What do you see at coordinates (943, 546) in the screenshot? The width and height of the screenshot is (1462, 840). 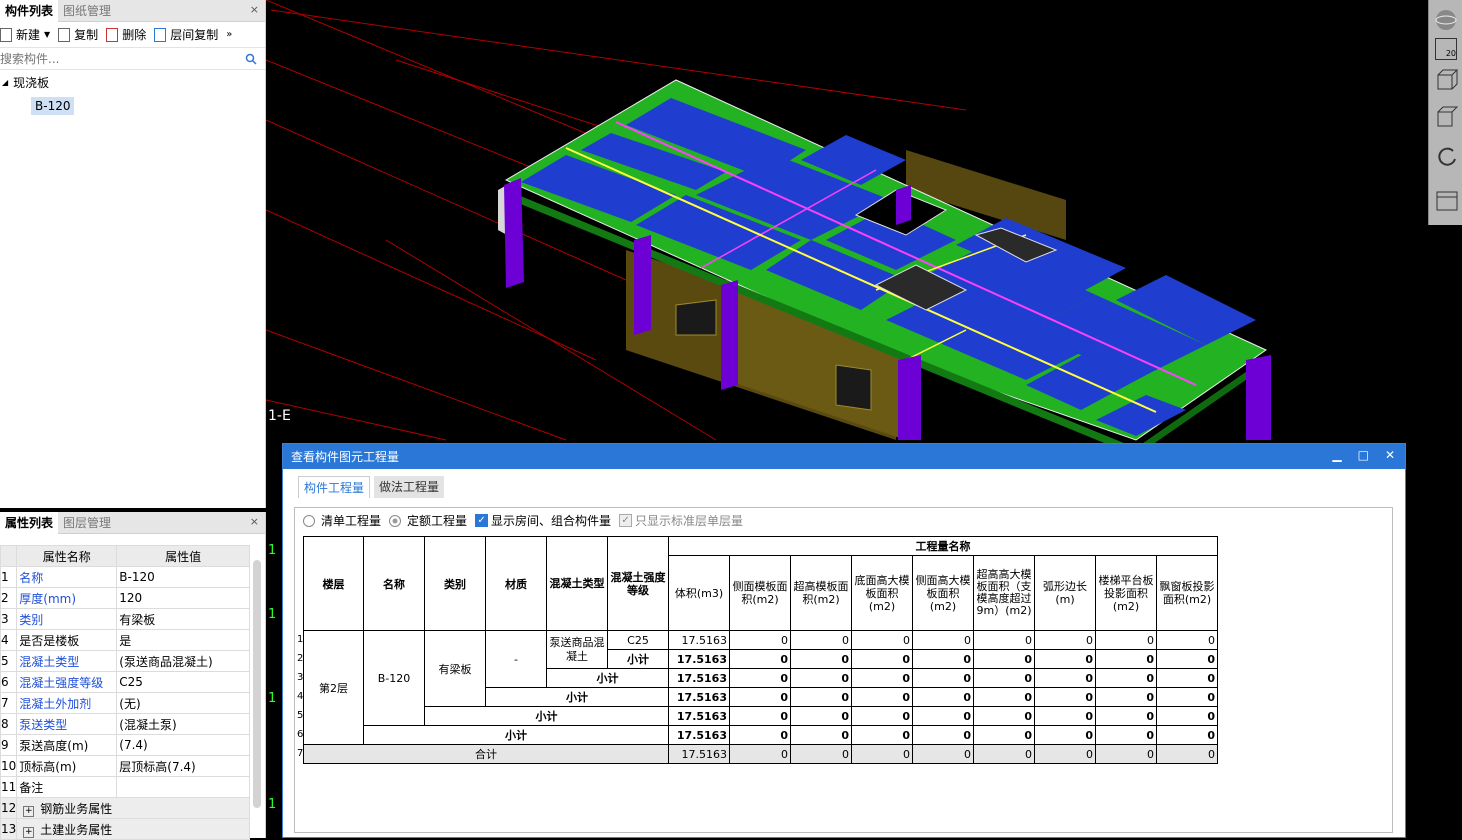 I see `header-quantity-group: 工程量名称` at bounding box center [943, 546].